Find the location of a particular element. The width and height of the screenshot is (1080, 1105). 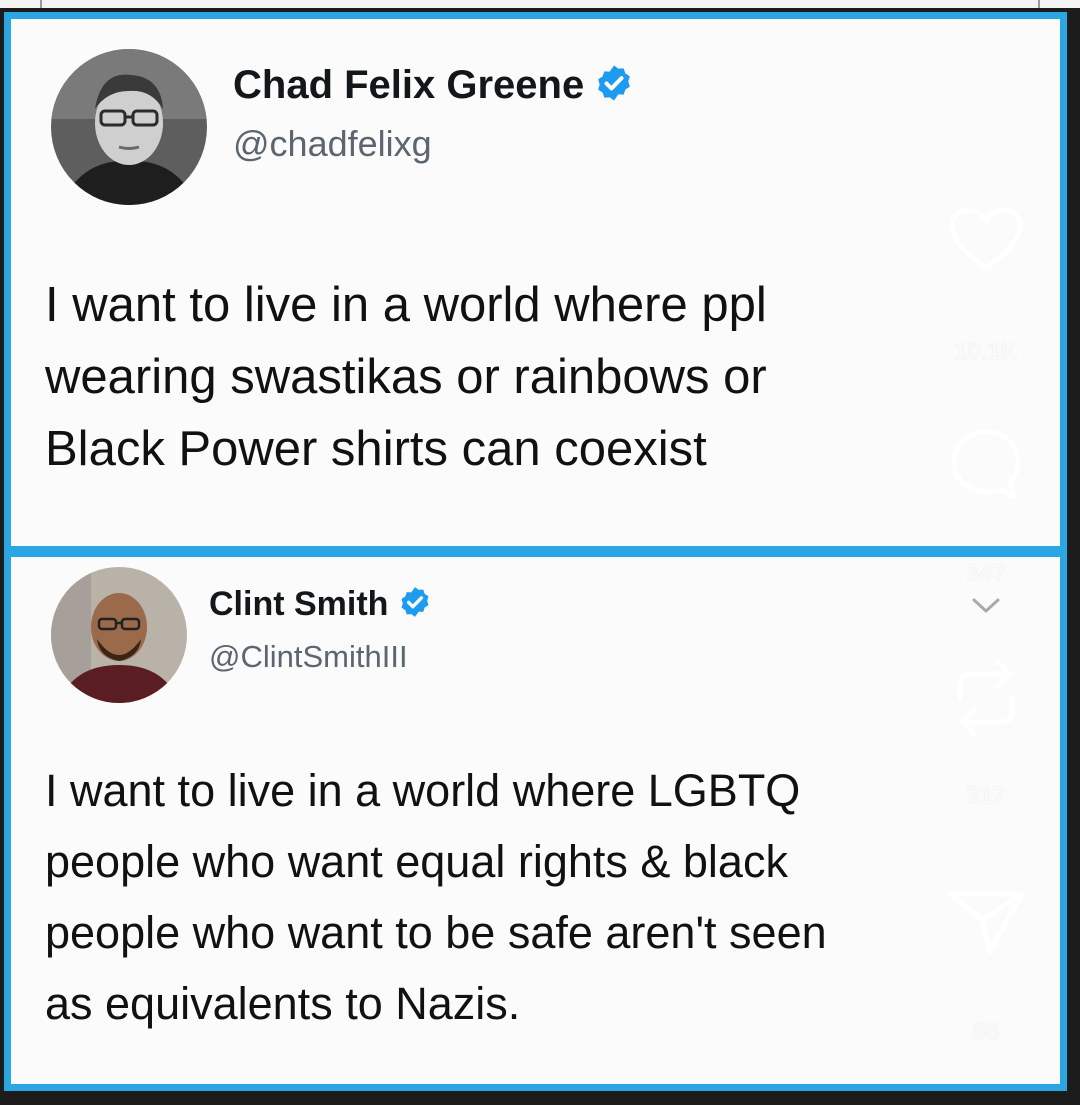

author-row: Clint Smith is located at coordinates (320, 604).